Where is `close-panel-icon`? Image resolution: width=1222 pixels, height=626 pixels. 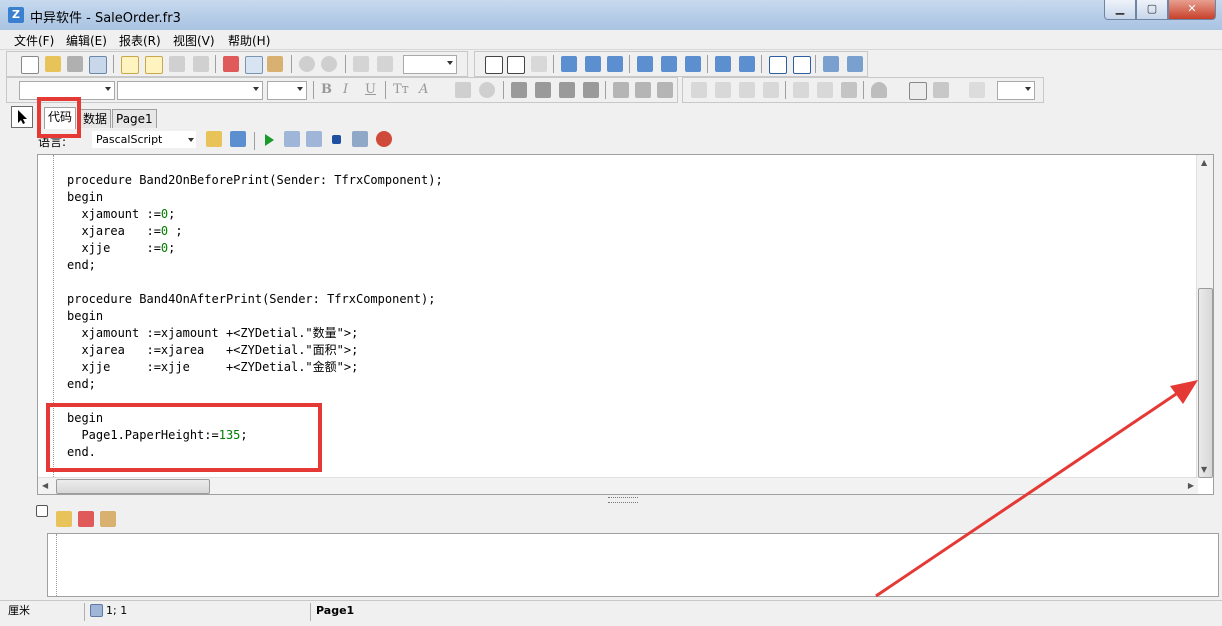 close-panel-icon is located at coordinates (42, 511).